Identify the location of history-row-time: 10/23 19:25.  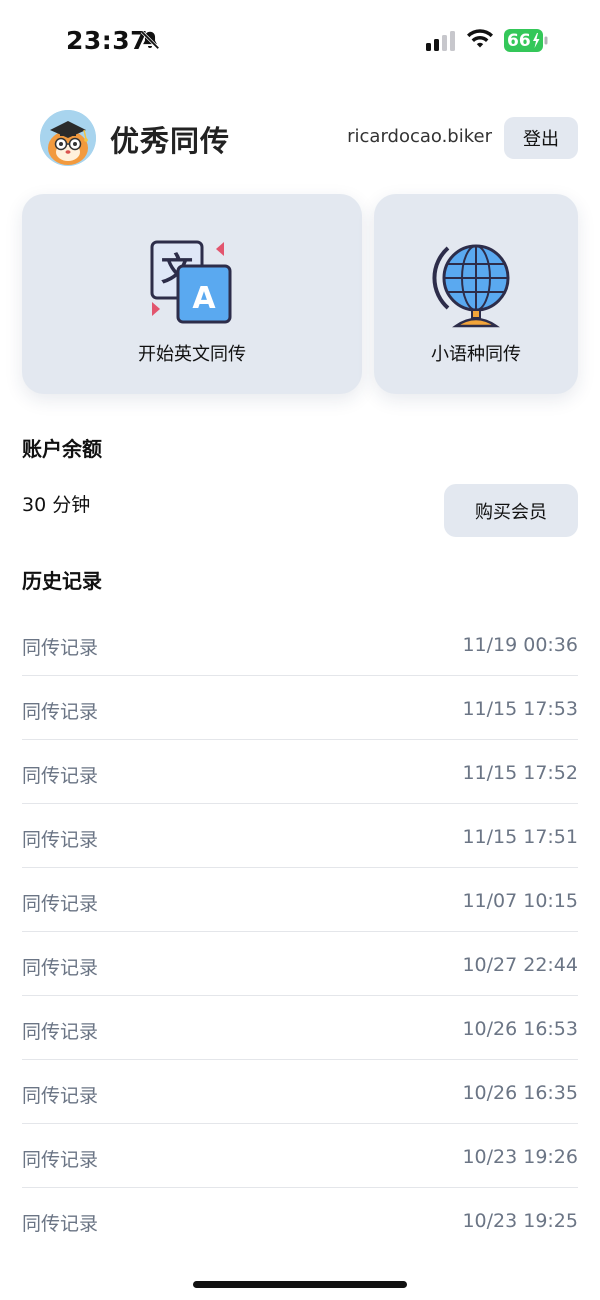
(520, 1221).